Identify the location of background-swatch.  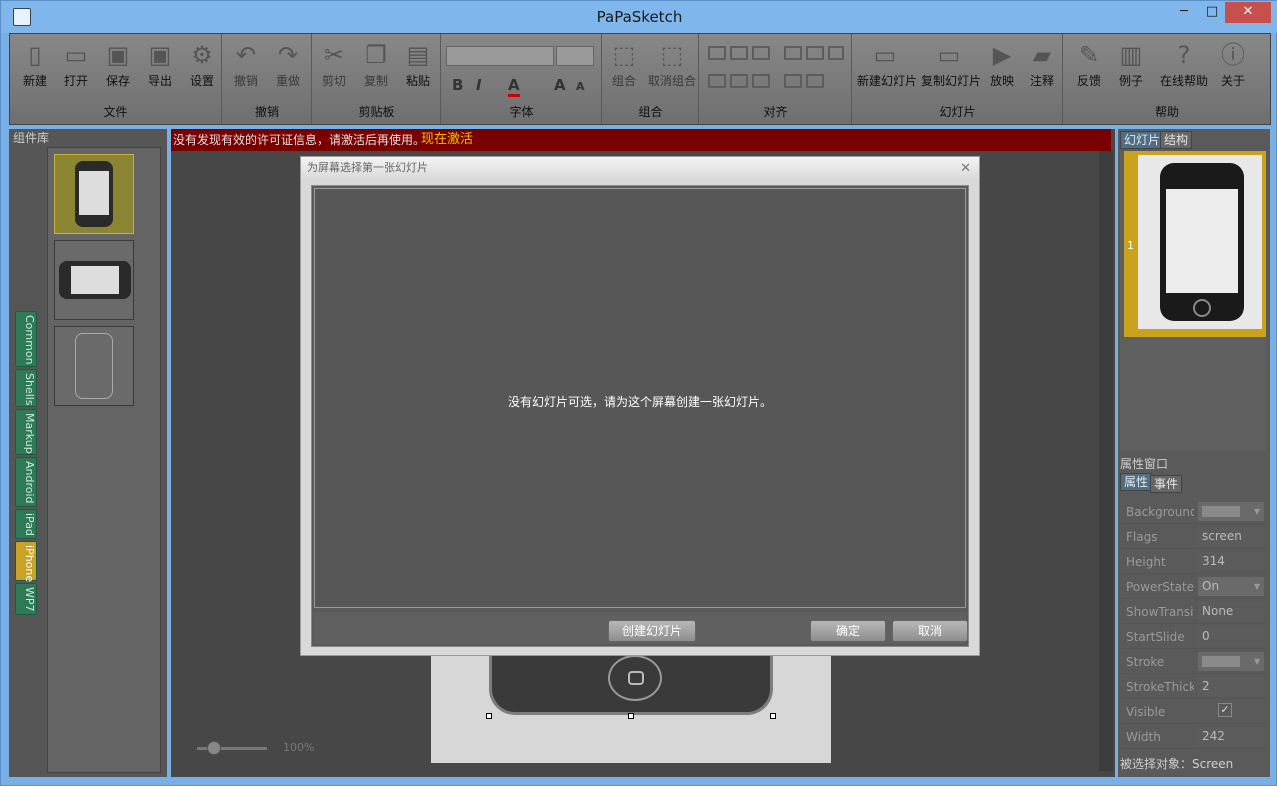
(1221, 511).